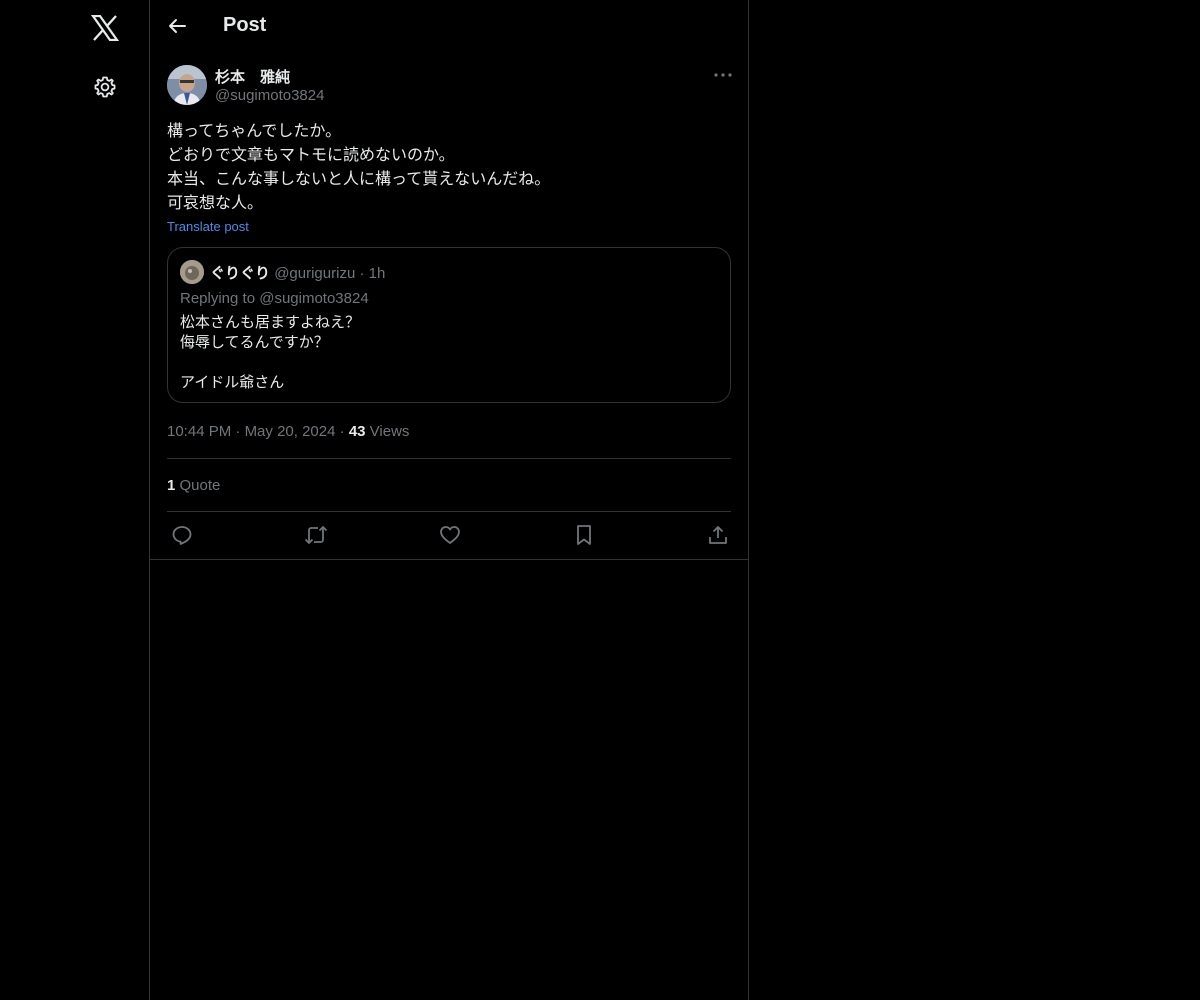 The image size is (1200, 1000). What do you see at coordinates (232, 382) in the screenshot?
I see `quoted-text-line: アイドル爺さん` at bounding box center [232, 382].